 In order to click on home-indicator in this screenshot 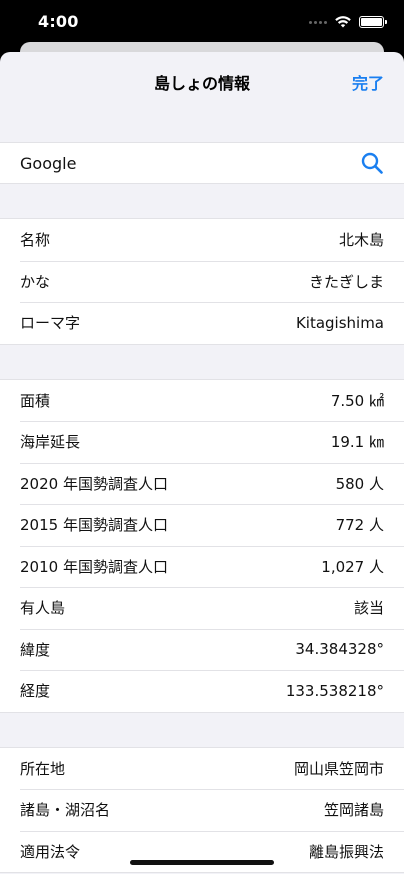, I will do `click(202, 862)`.